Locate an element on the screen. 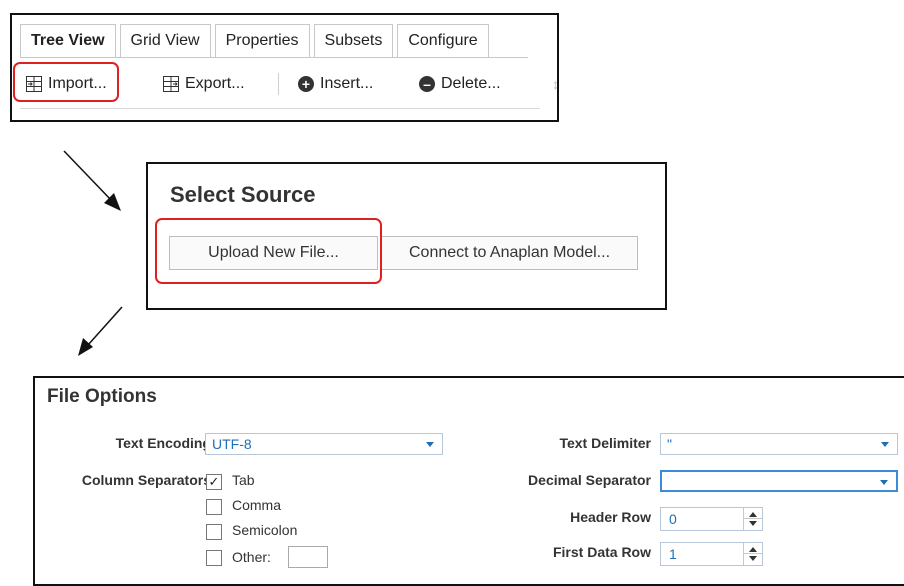  upload-highlight is located at coordinates (268, 251).